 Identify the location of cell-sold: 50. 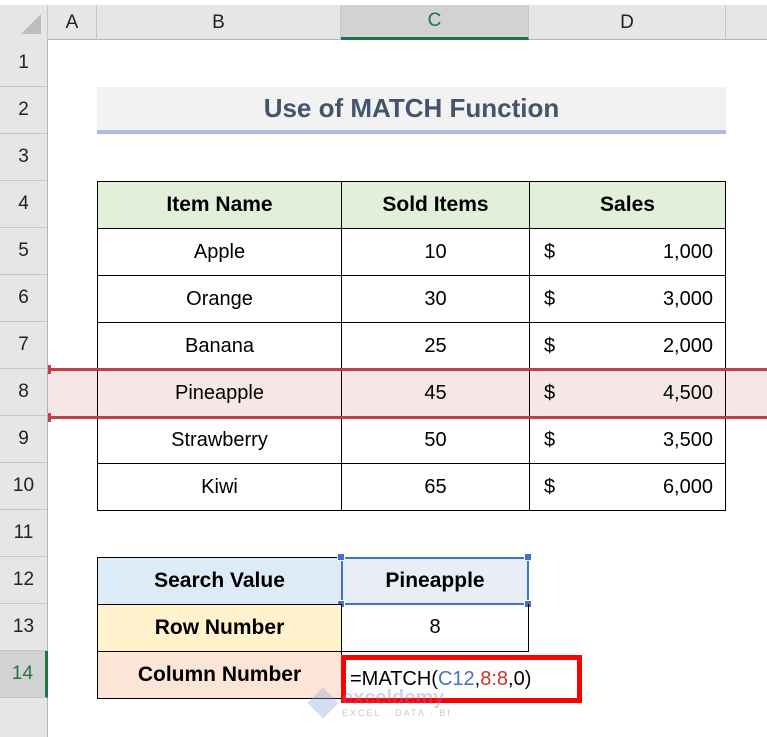
(435, 440).